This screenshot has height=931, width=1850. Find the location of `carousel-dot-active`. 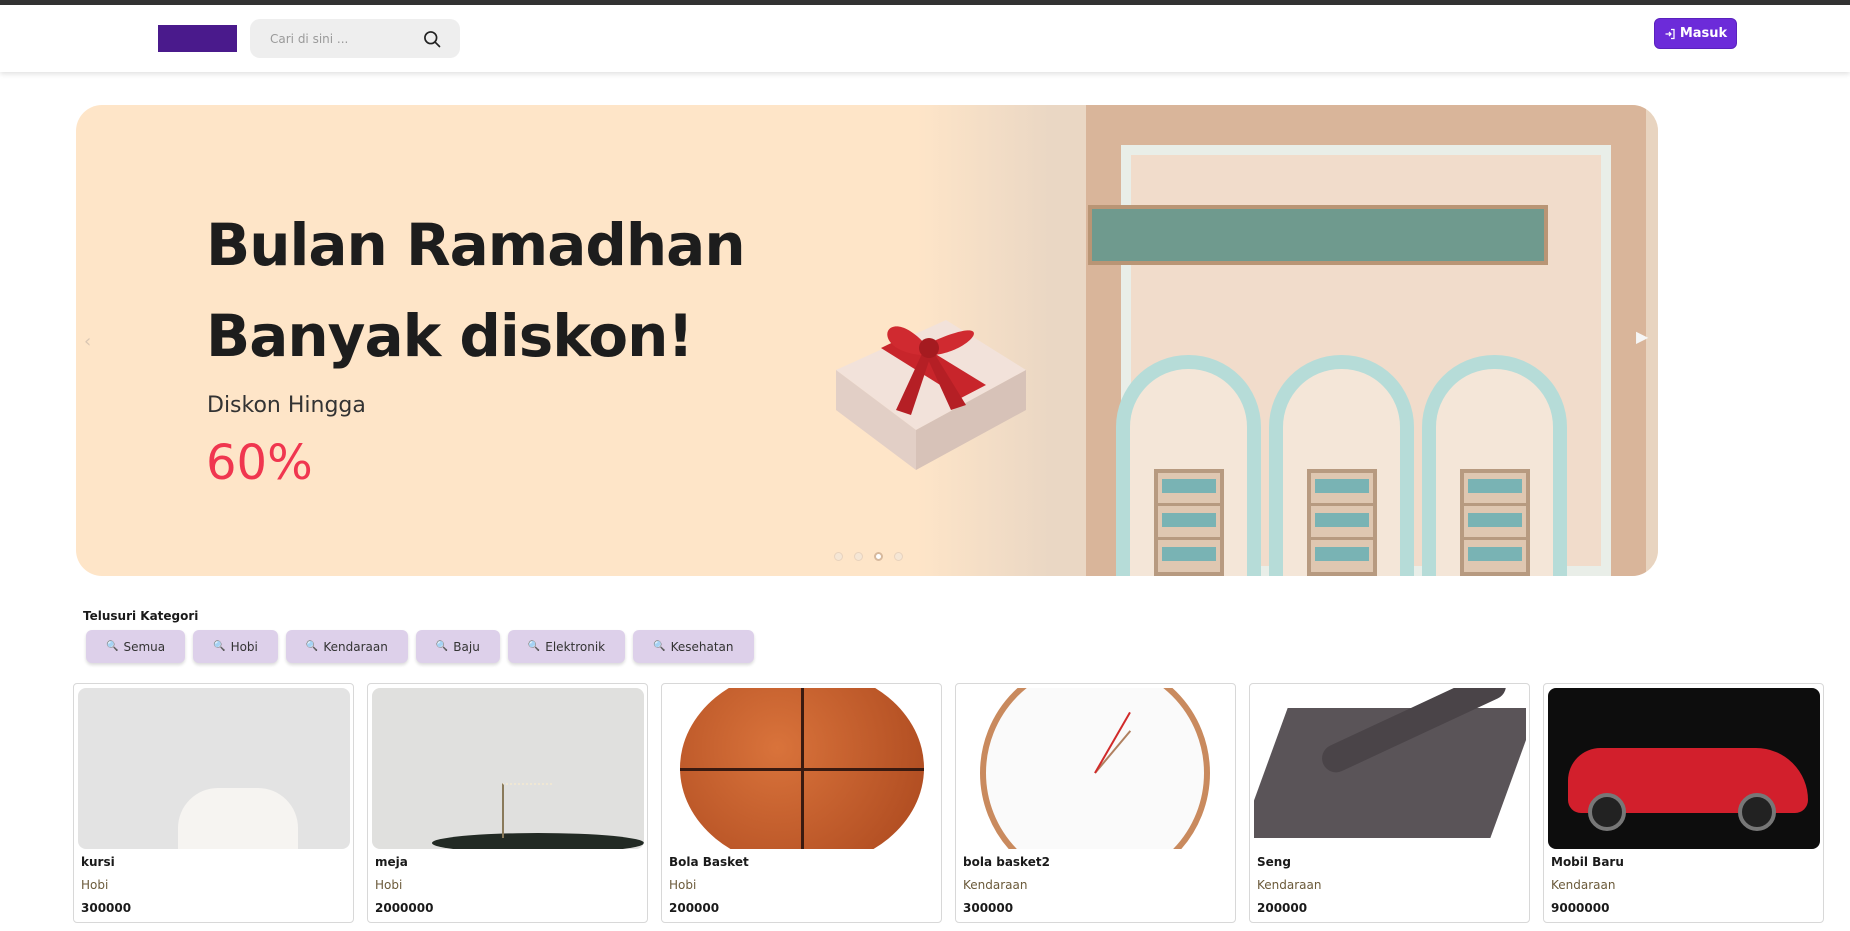

carousel-dot-active is located at coordinates (878, 556).